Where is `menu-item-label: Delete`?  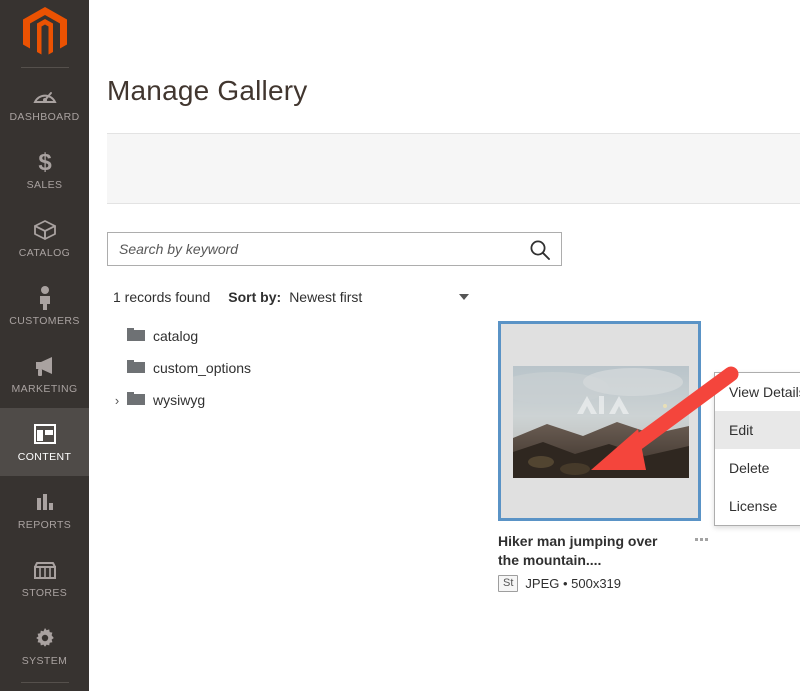 menu-item-label: Delete is located at coordinates (749, 468).